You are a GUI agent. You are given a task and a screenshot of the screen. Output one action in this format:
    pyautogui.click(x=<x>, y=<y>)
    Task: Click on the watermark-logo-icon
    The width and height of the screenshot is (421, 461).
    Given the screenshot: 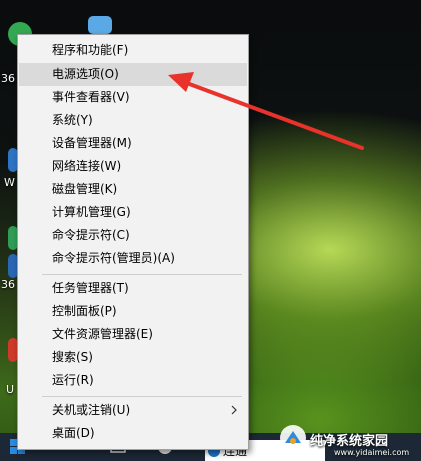 What is the action you would take?
    pyautogui.click(x=293, y=438)
    